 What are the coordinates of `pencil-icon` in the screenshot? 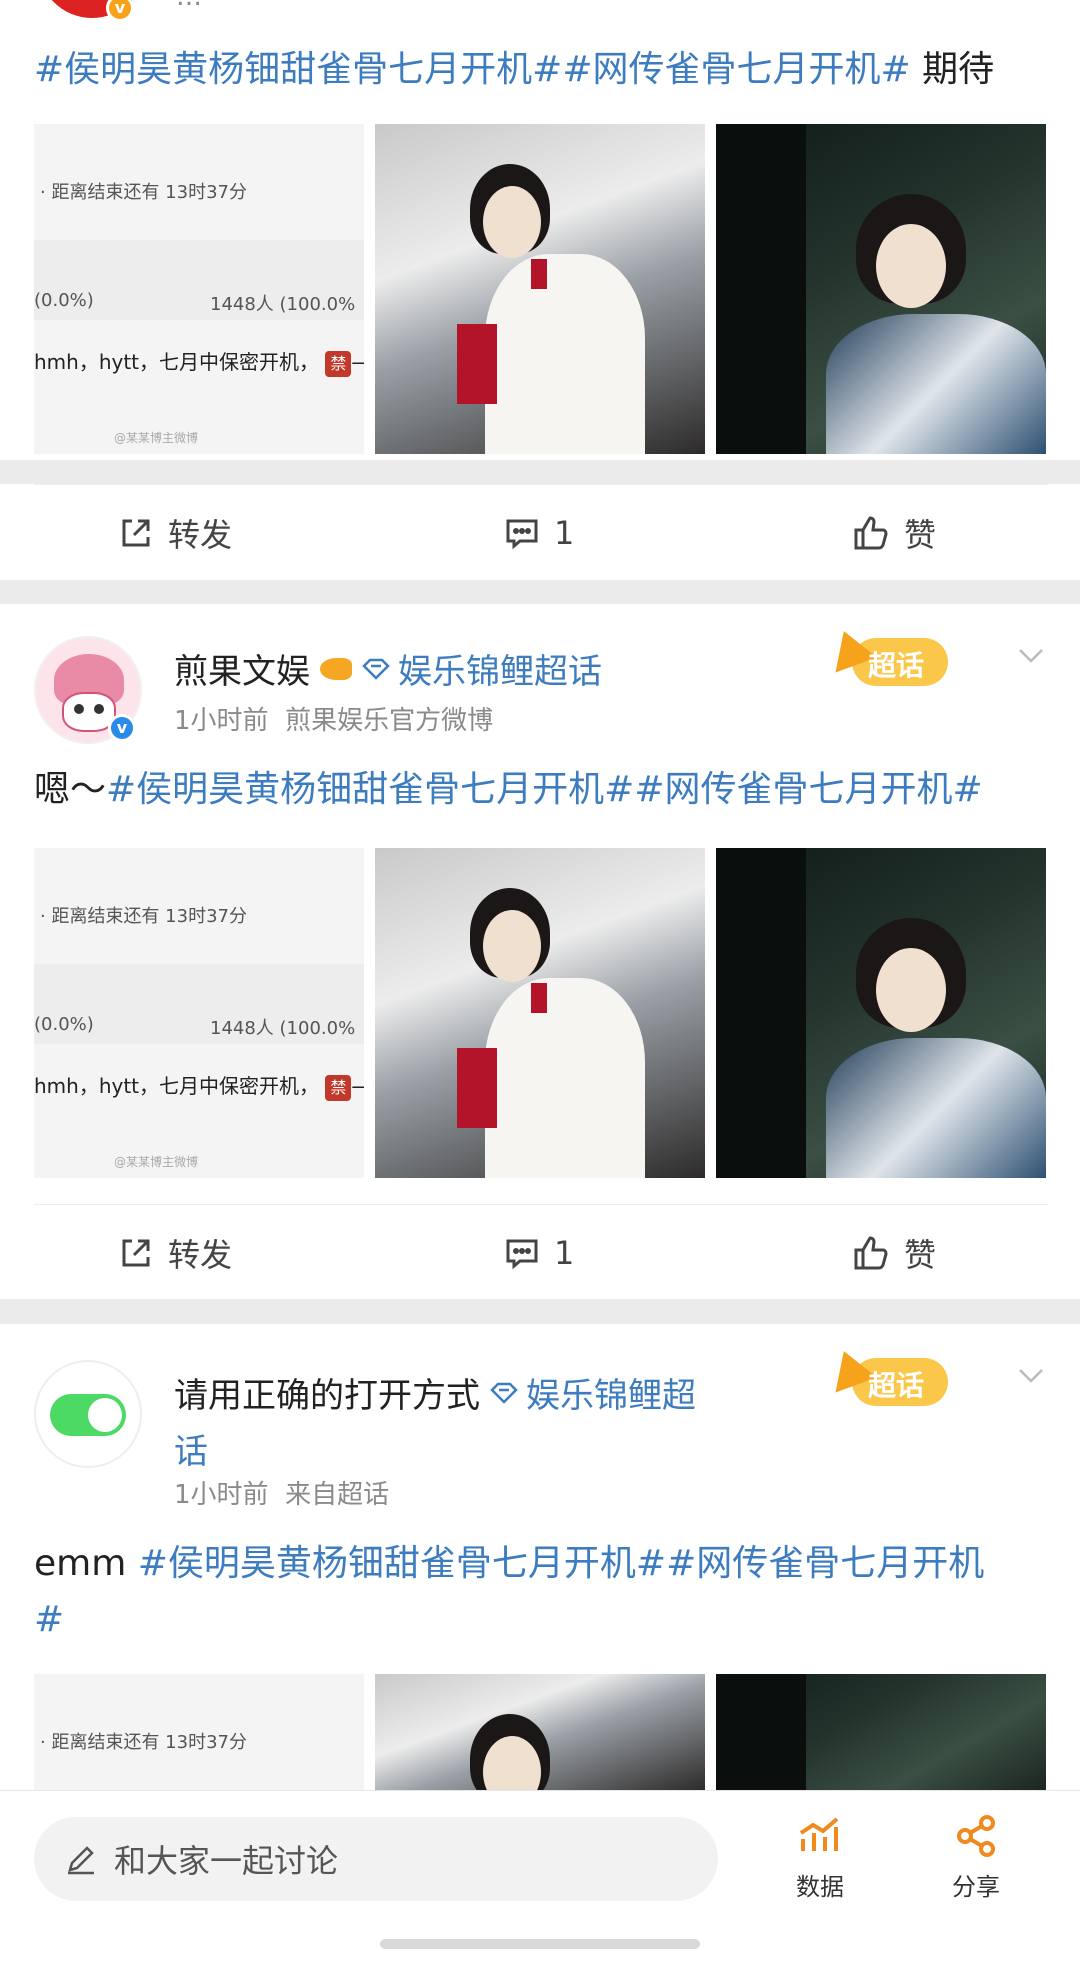 It's located at (81, 1860).